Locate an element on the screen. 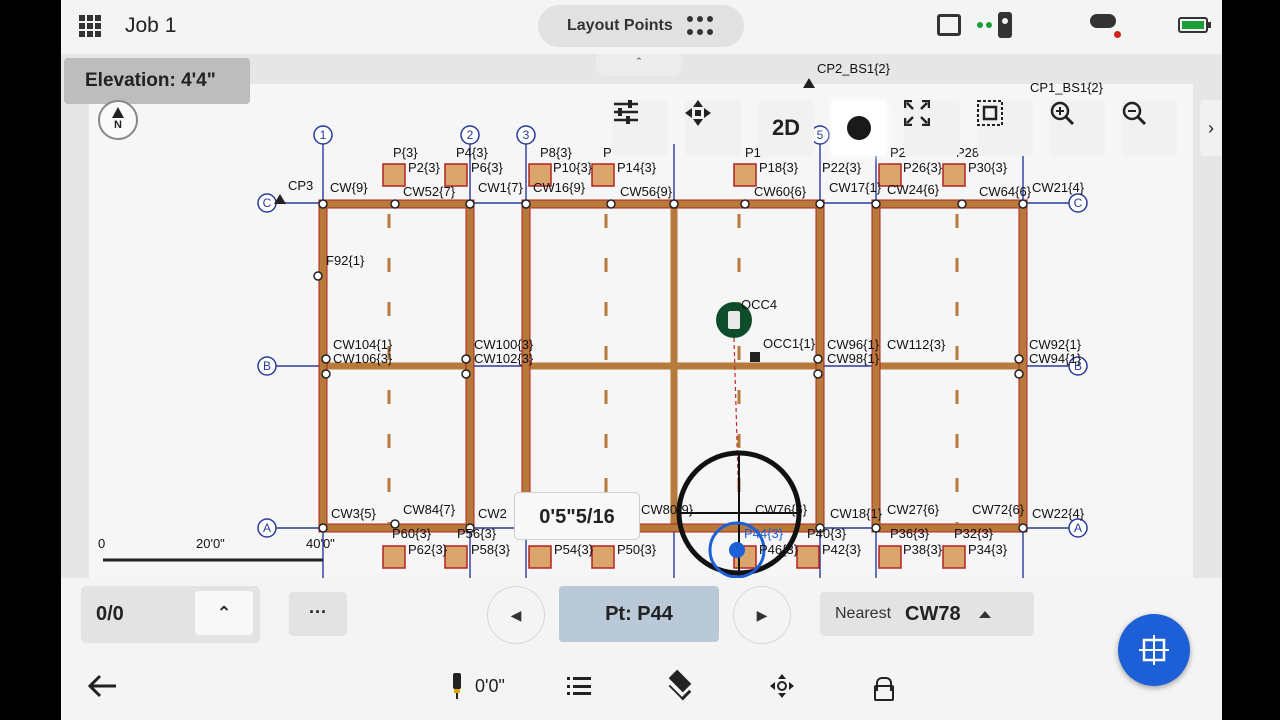  zoom-extents-button is located at coordinates (932, 128).